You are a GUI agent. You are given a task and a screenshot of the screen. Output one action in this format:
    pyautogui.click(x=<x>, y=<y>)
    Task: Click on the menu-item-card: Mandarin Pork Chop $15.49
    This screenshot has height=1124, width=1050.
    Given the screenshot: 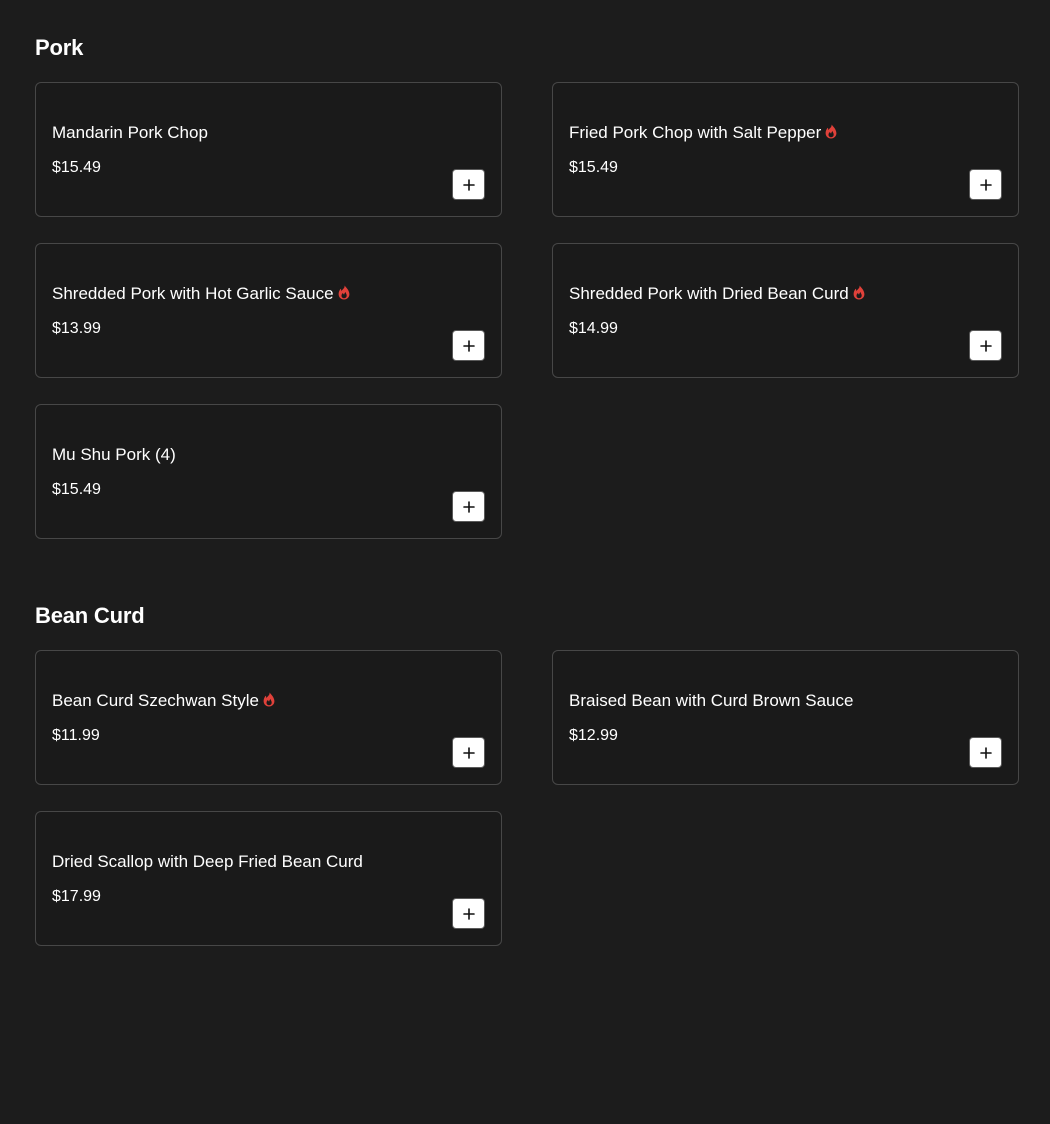 What is the action you would take?
    pyautogui.click(x=268, y=149)
    